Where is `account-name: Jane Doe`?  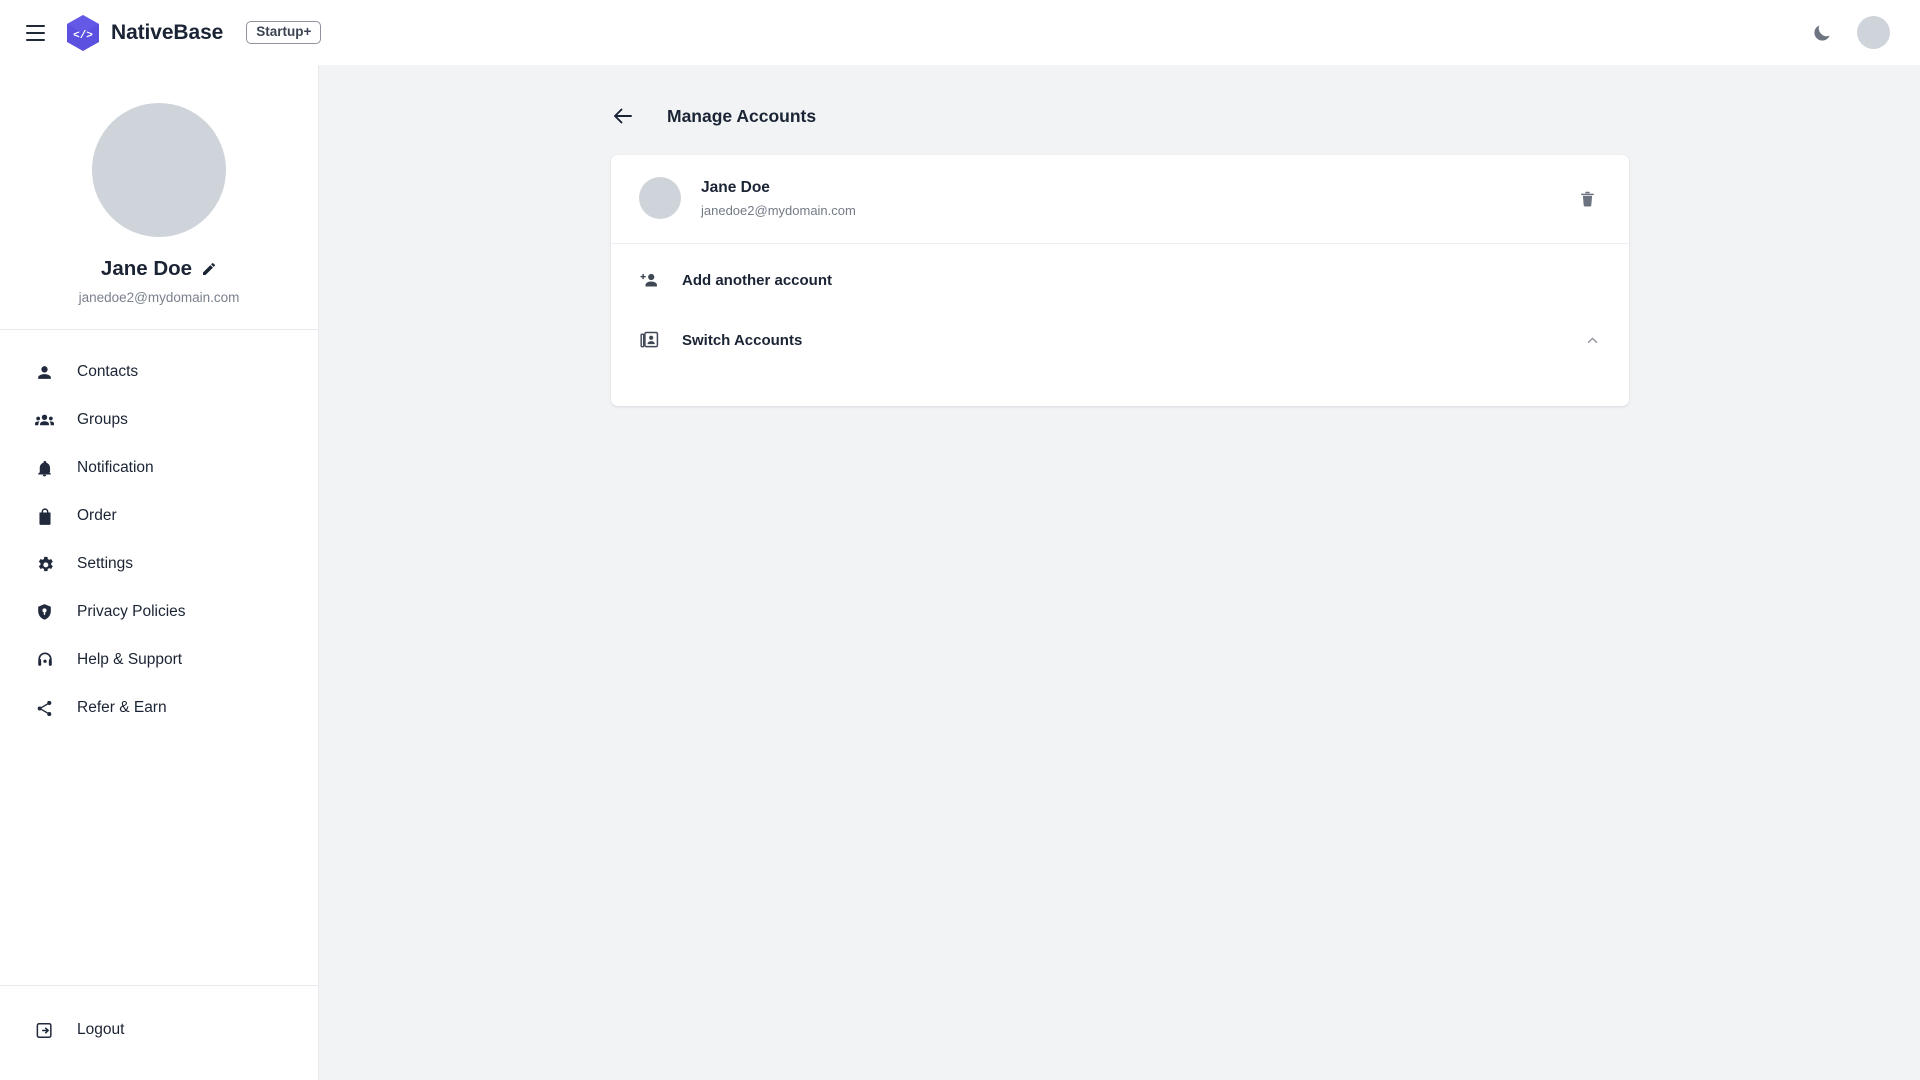 account-name: Jane Doe is located at coordinates (735, 187).